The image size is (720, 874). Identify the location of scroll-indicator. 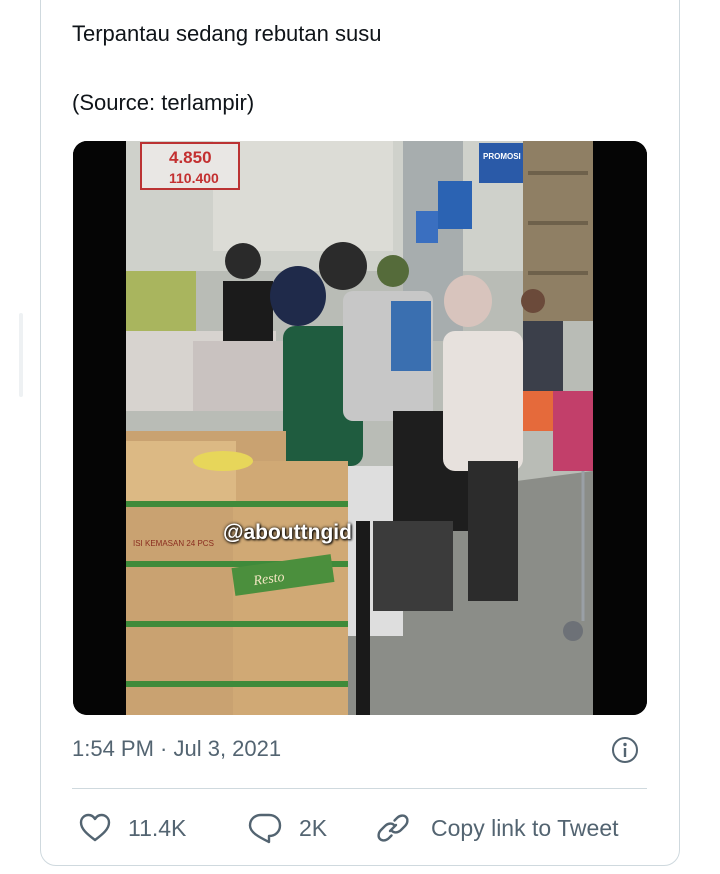
(21, 355).